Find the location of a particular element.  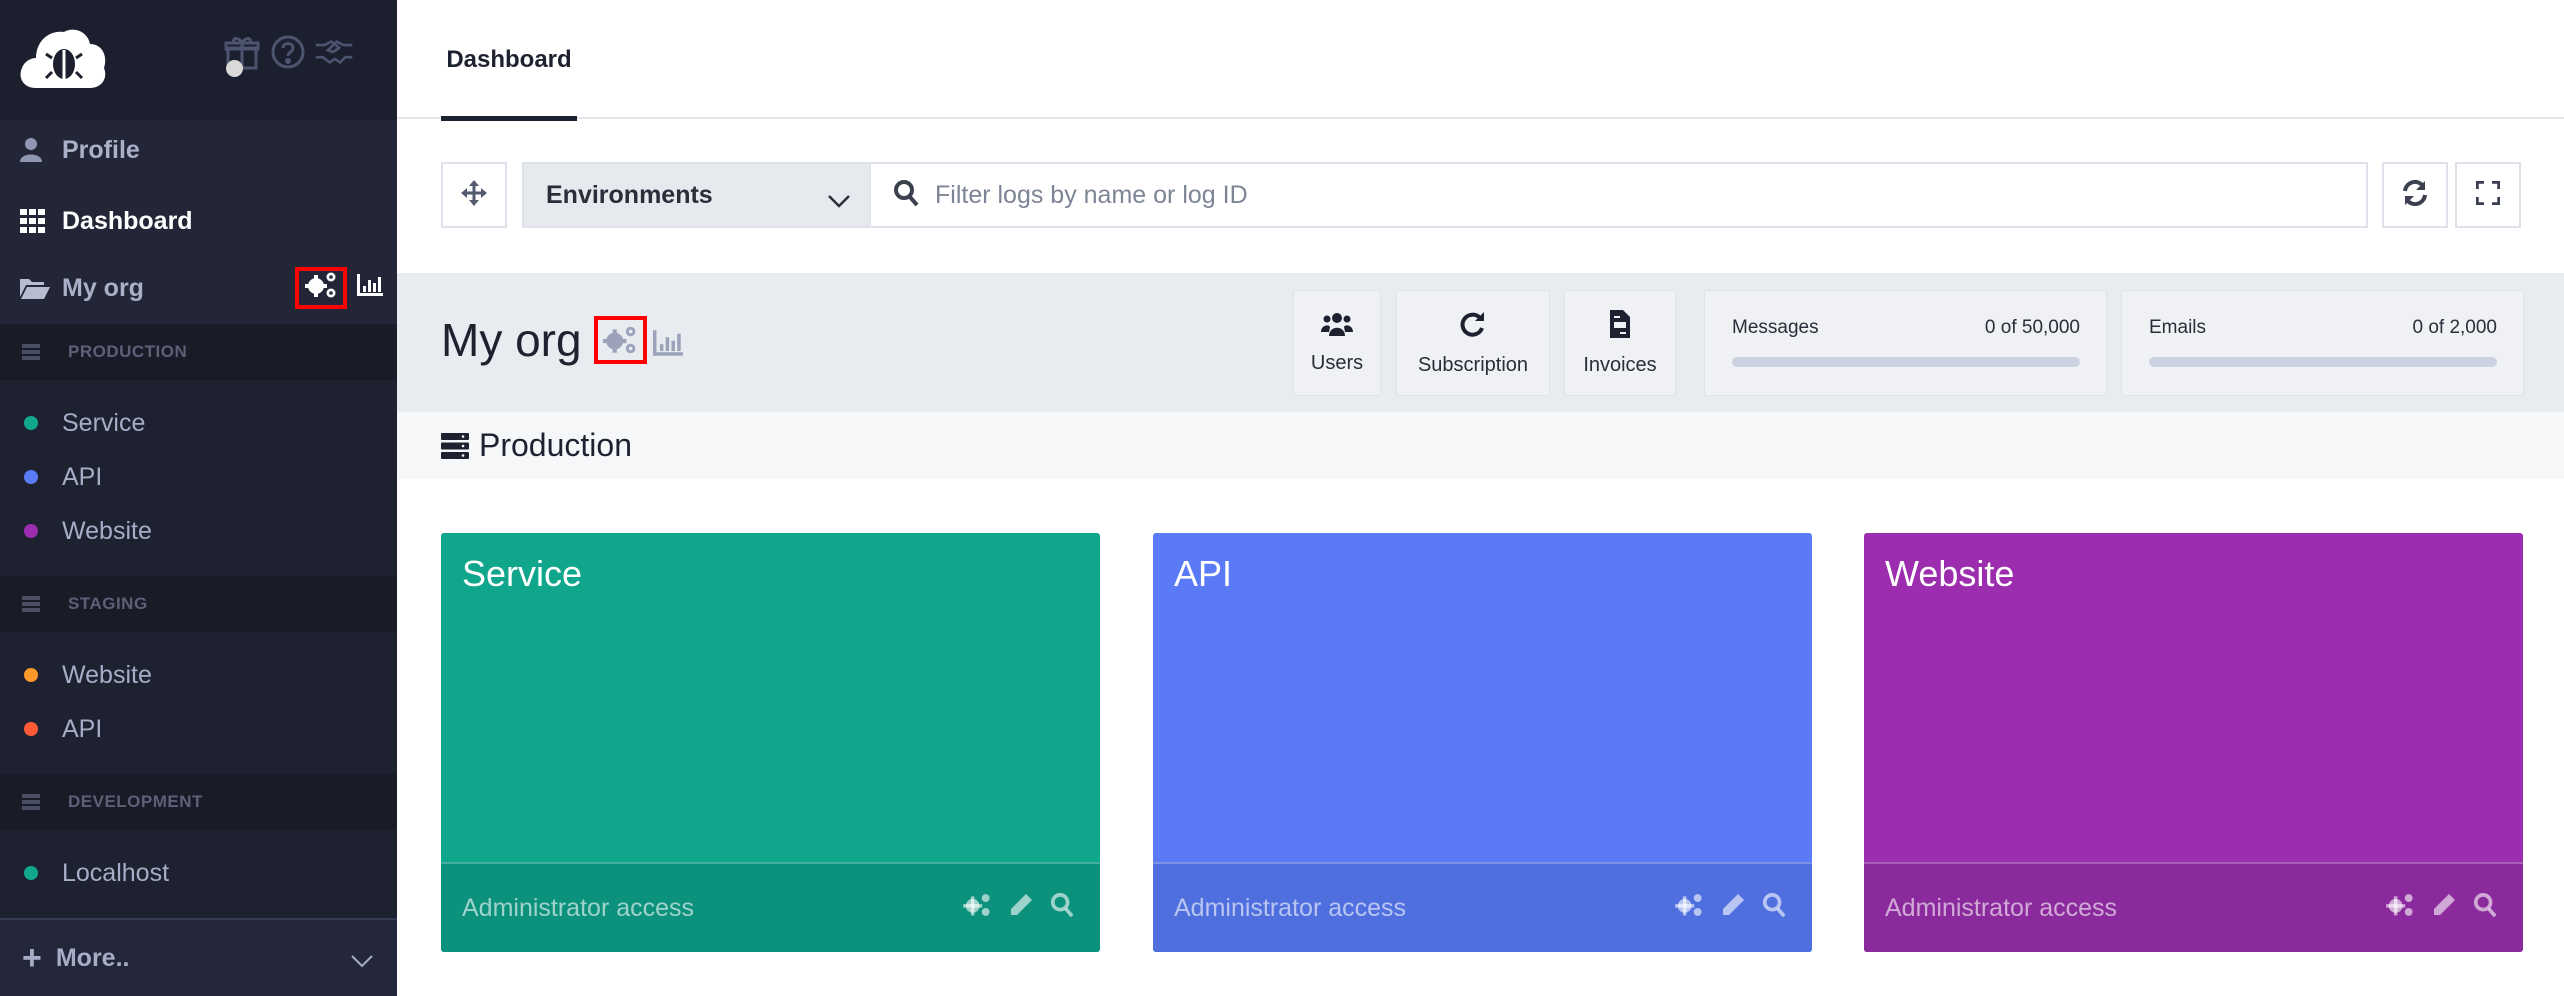

fullscreen-button is located at coordinates (2488, 195).